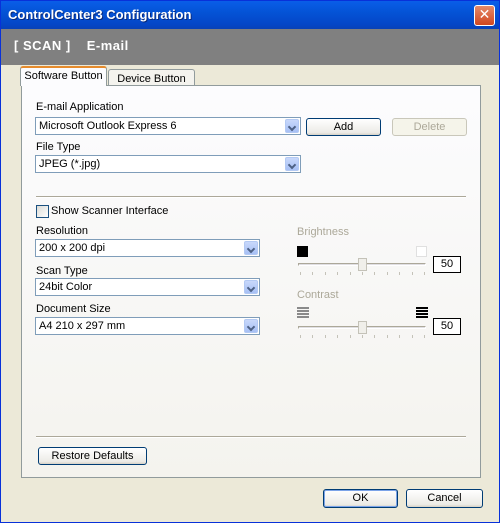  I want to click on section-header-text: [ SCAN ] E-mail, so click(71, 45).